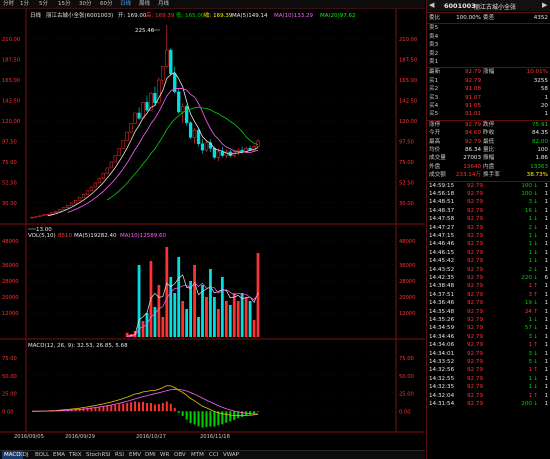  What do you see at coordinates (437, 175) in the screenshot?
I see `stat-label: 成交额` at bounding box center [437, 175].